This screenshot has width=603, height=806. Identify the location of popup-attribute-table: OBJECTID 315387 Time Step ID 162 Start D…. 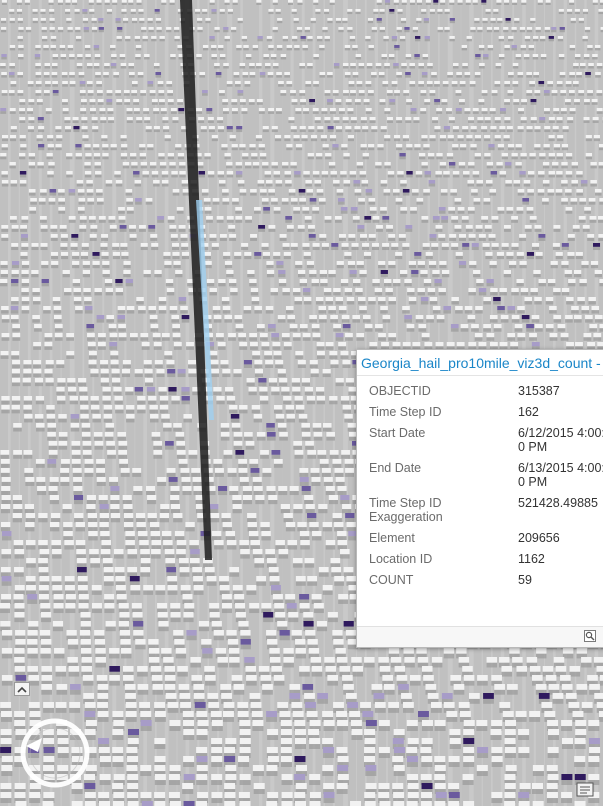
(480, 500).